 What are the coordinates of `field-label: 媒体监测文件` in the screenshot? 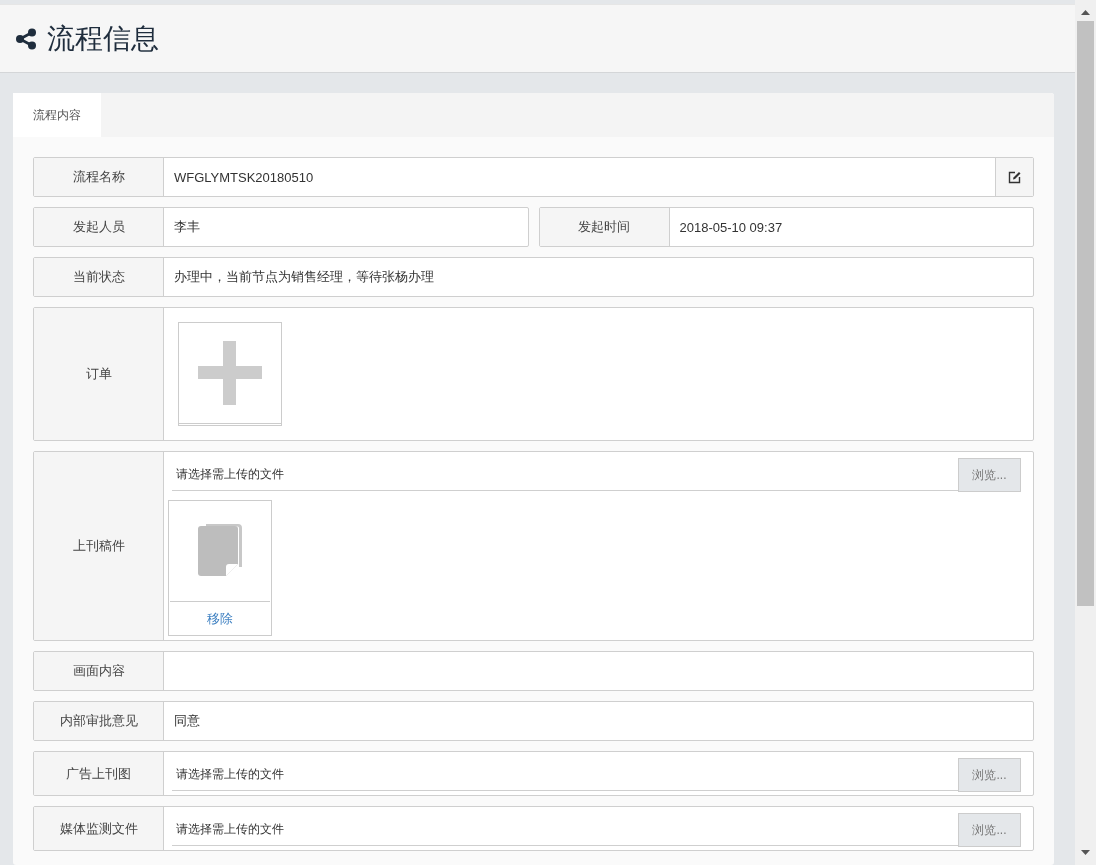 It's located at (99, 828).